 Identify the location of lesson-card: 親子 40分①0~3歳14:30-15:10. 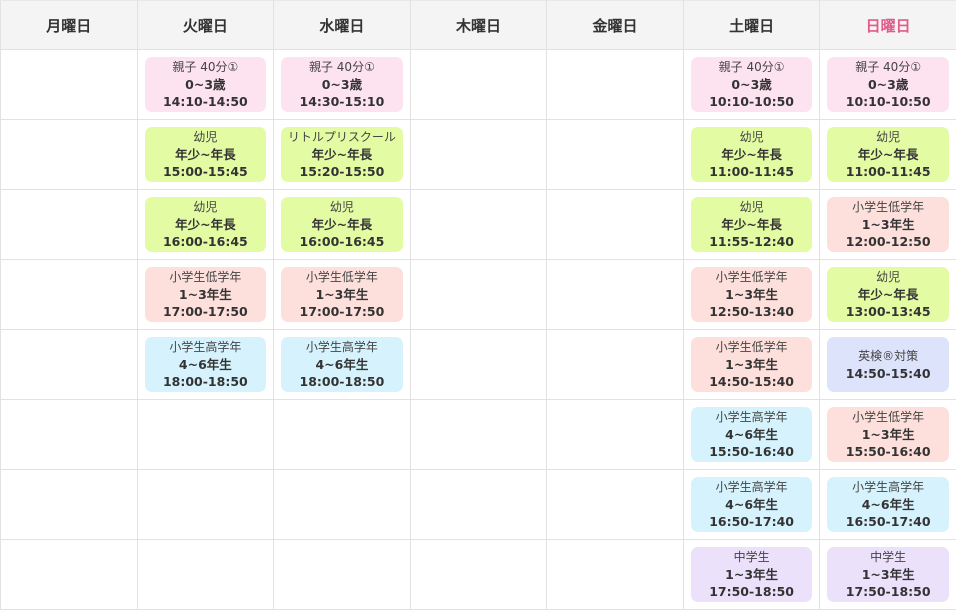
(342, 84).